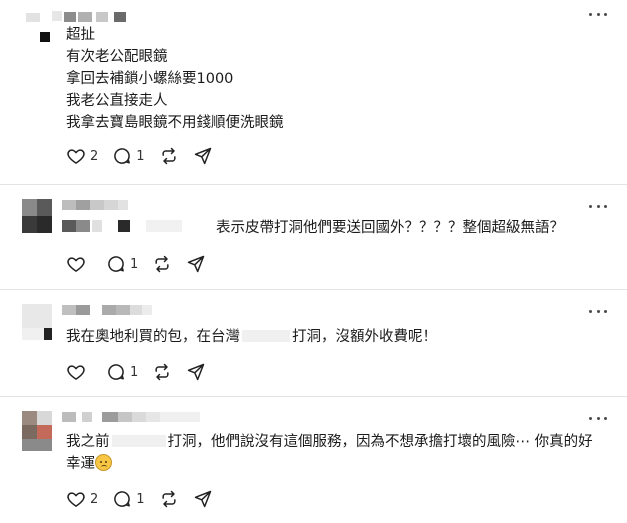  What do you see at coordinates (390, 228) in the screenshot?
I see `comment-text: 表示皮帶打洞他們要送回國外？？？？整個超級無語？` at bounding box center [390, 228].